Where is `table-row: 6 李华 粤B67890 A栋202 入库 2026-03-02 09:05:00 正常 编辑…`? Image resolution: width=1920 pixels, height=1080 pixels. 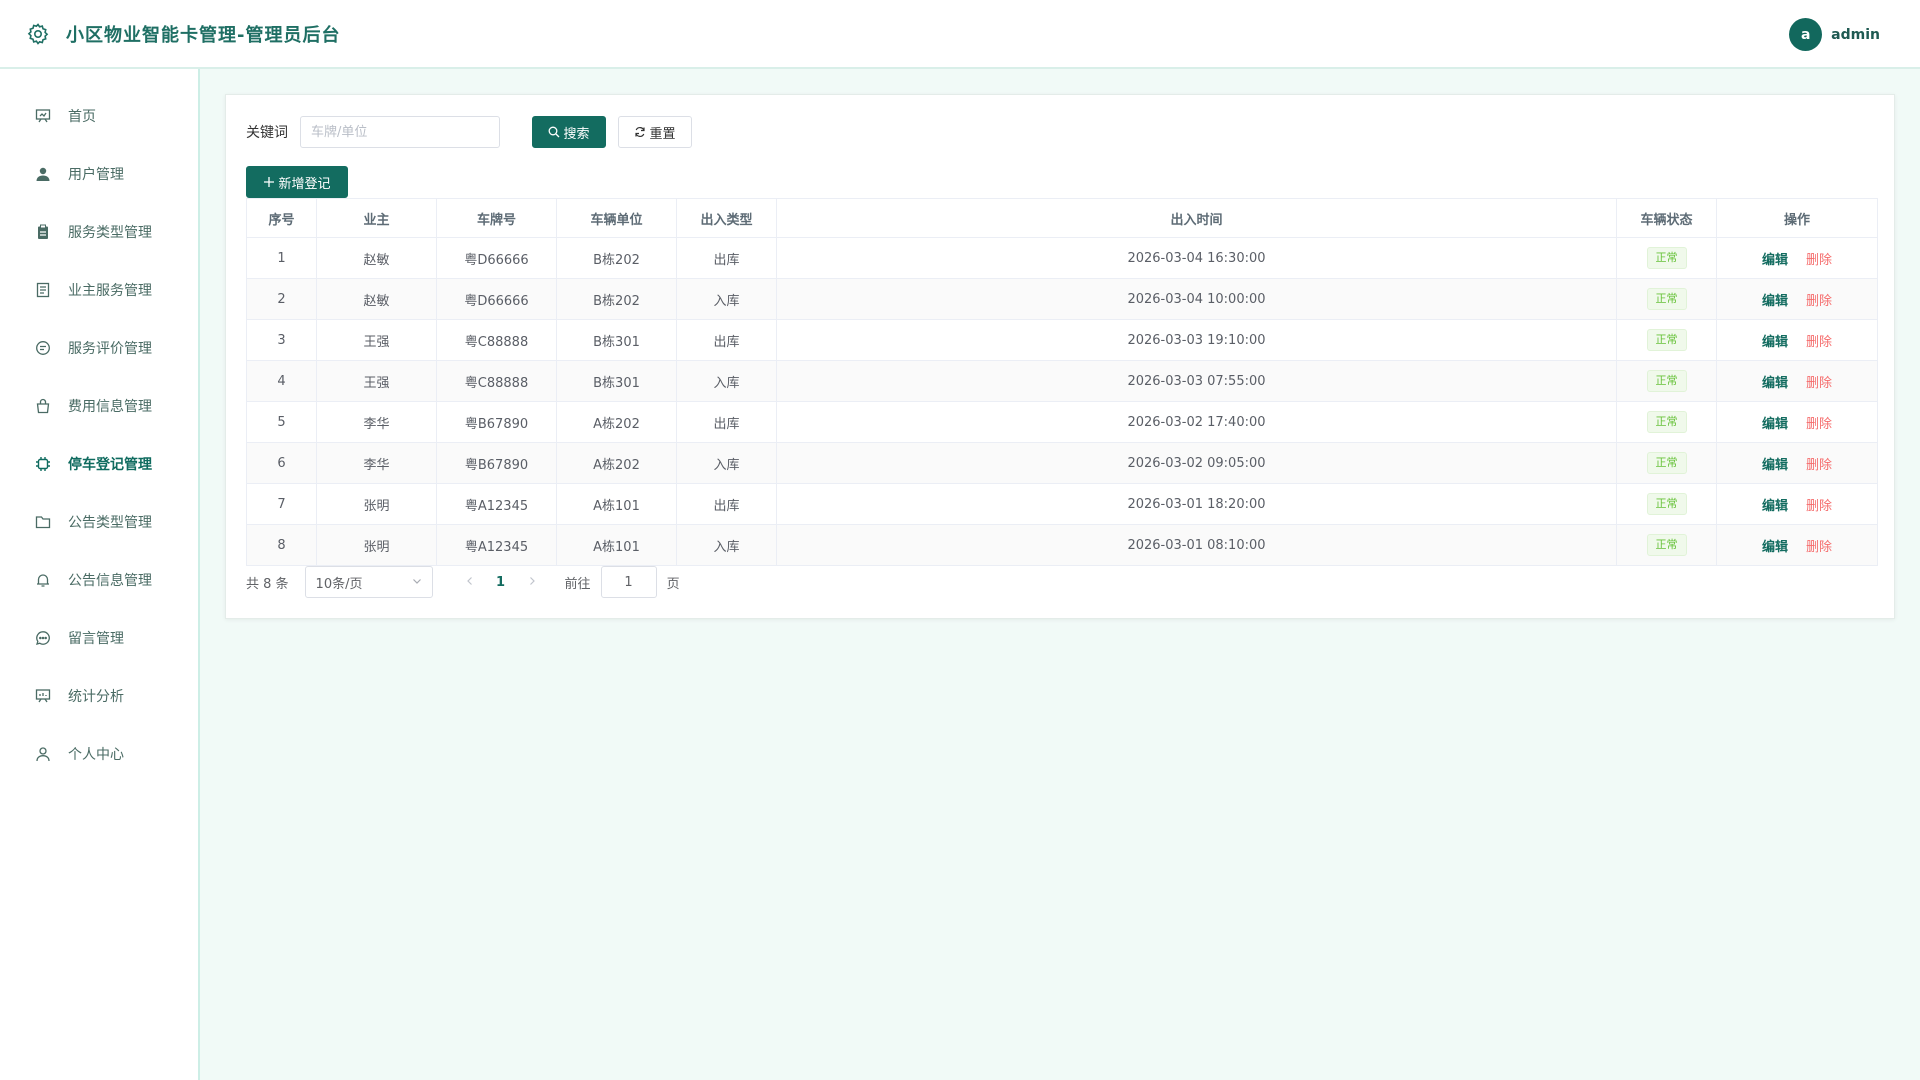
table-row: 6 李华 粤B67890 A栋202 入库 2026-03-02 09:05:00 正常 编辑… is located at coordinates (1062, 463).